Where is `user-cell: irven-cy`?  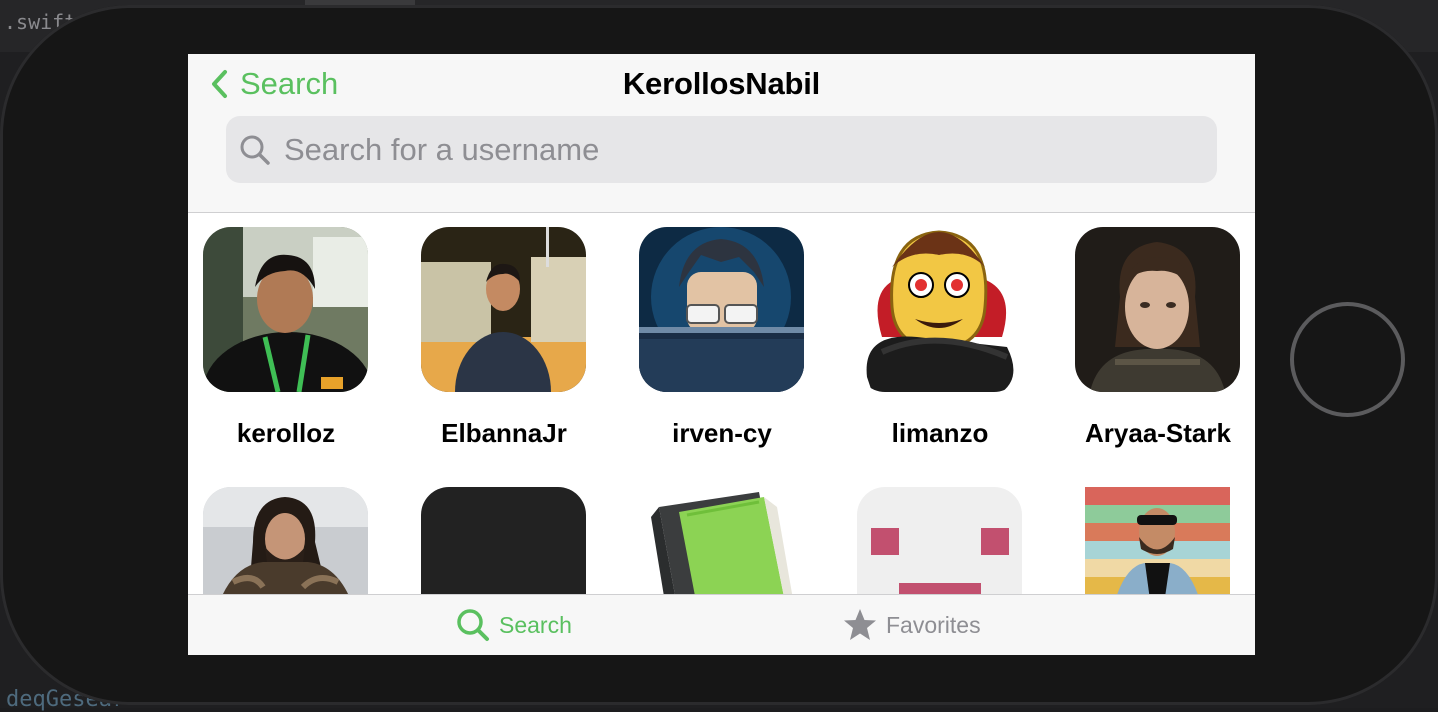 user-cell: irven-cy is located at coordinates (721, 338).